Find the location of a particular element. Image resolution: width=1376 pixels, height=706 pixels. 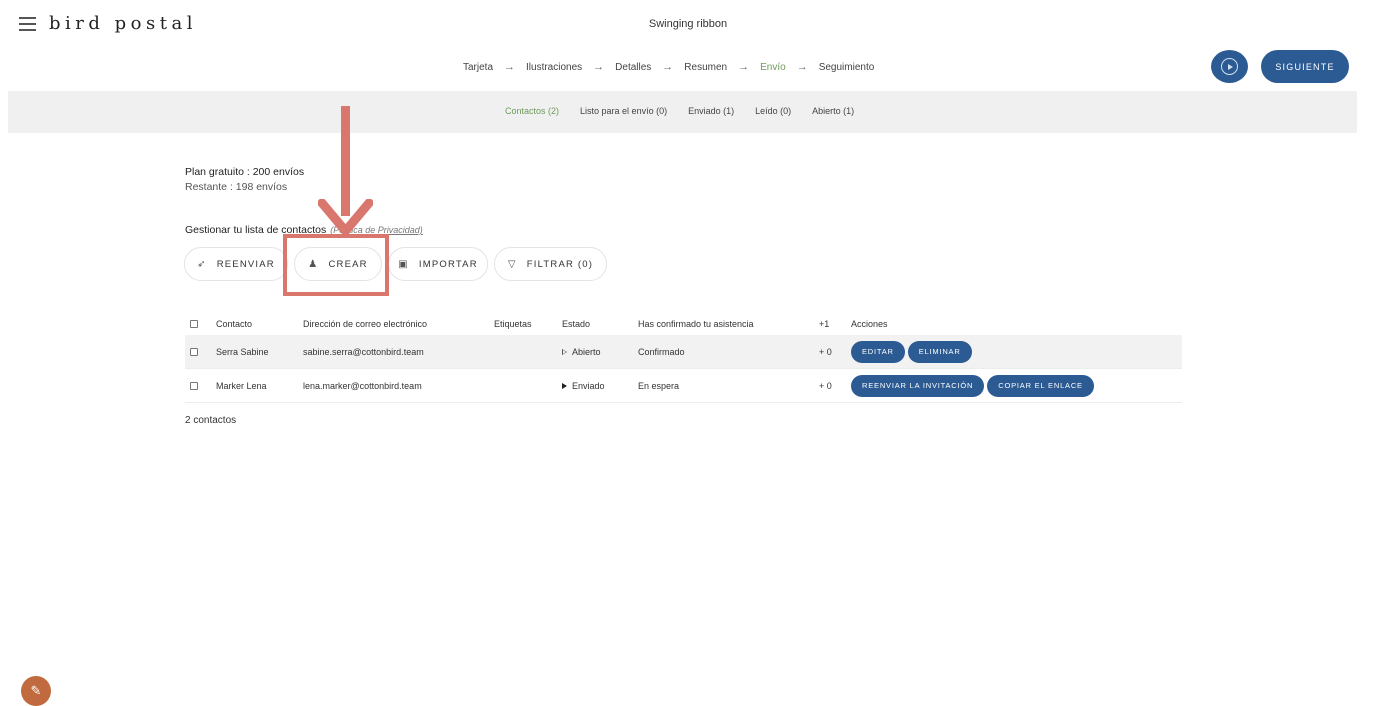

filled-triangle-icon is located at coordinates (564, 385).